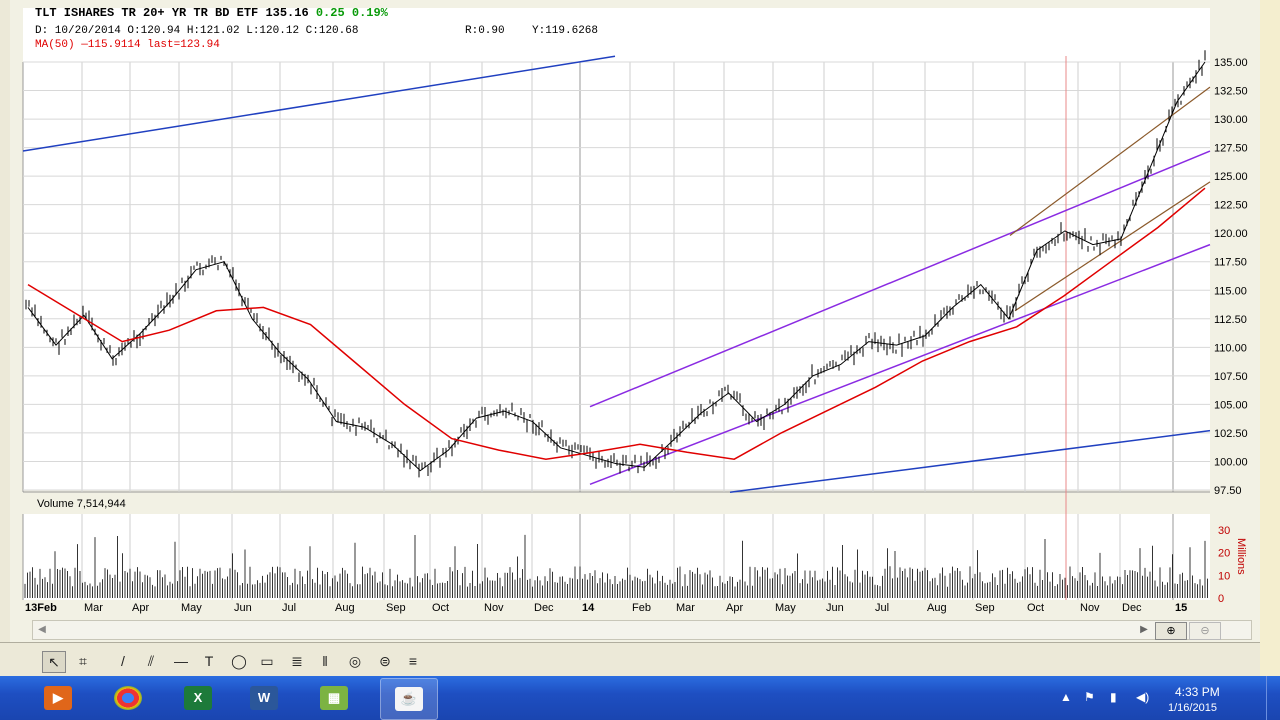 Image resolution: width=1280 pixels, height=720 pixels. I want to click on network-icon: ▮, so click(1113, 697).